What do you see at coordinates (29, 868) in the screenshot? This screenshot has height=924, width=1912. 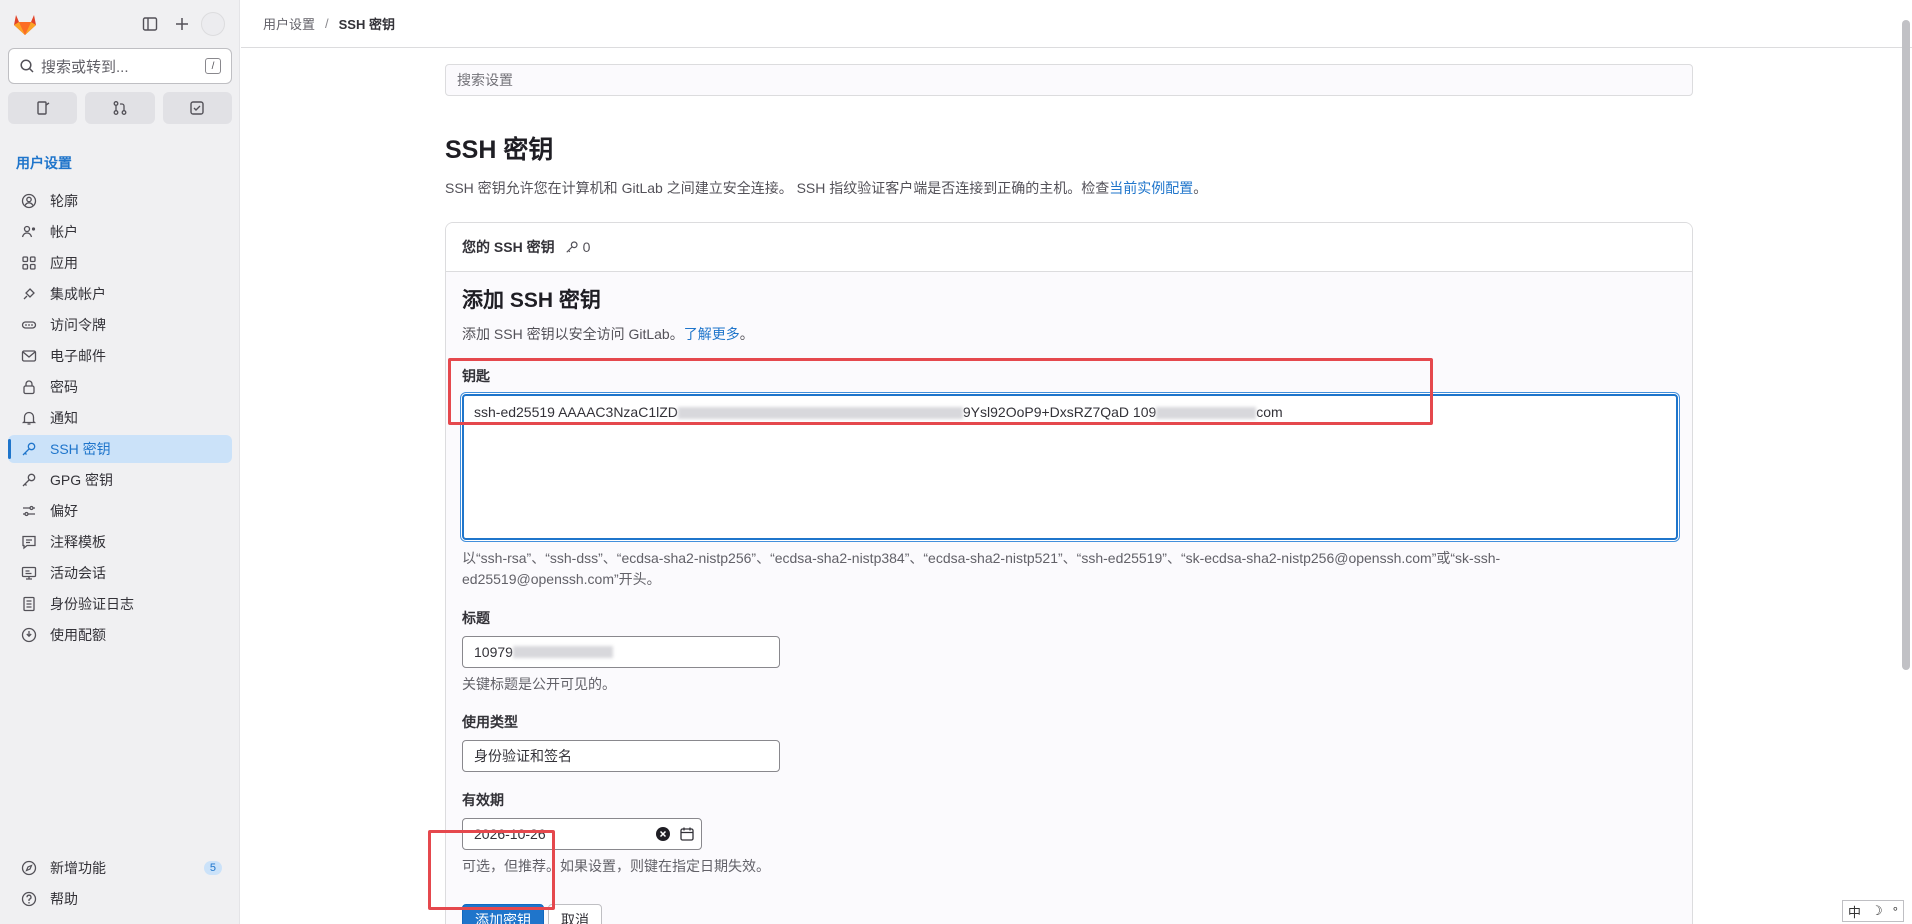 I see `compass-icon` at bounding box center [29, 868].